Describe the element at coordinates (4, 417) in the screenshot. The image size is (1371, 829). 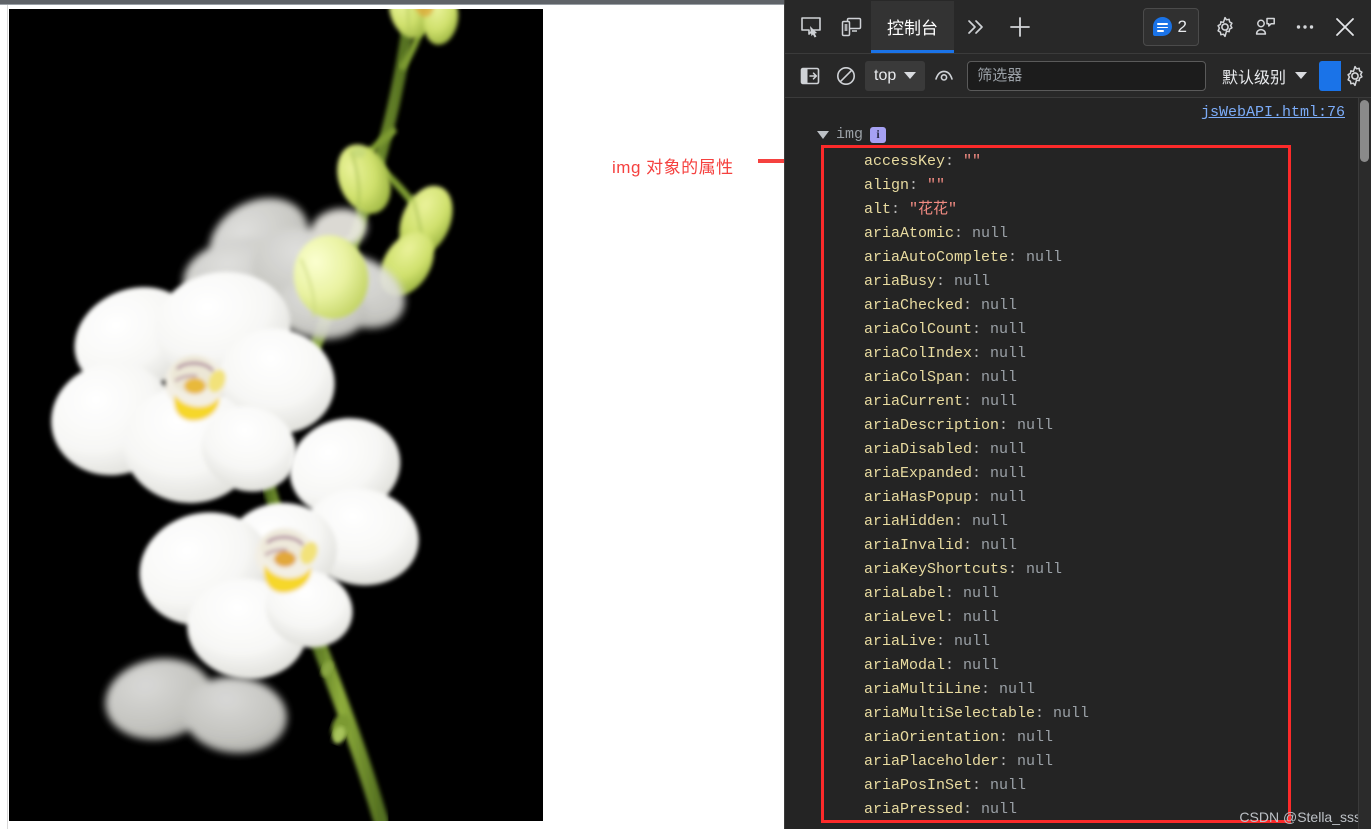
I see `page-left-margin` at that location.